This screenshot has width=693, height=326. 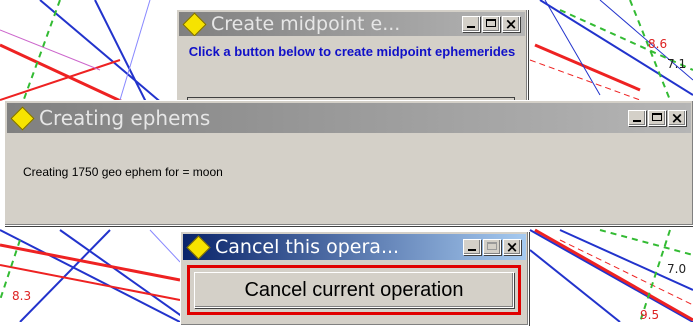 I want to click on cancel-operation-button: Cancel current operation, so click(x=354, y=290).